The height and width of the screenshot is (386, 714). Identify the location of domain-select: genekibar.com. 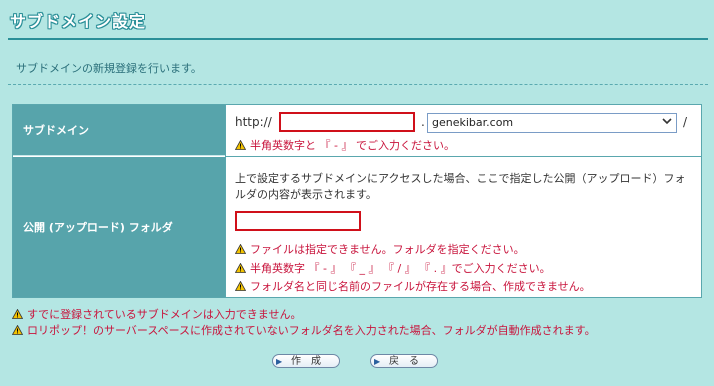
(552, 123).